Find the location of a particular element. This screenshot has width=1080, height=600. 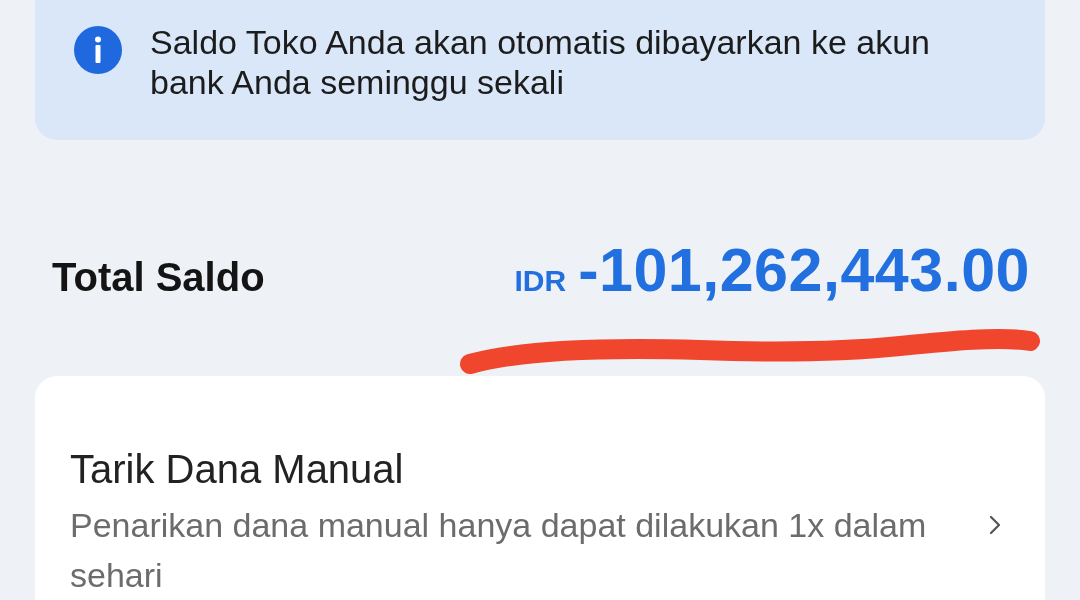

balance-label: Total Saldo is located at coordinates (158, 277).